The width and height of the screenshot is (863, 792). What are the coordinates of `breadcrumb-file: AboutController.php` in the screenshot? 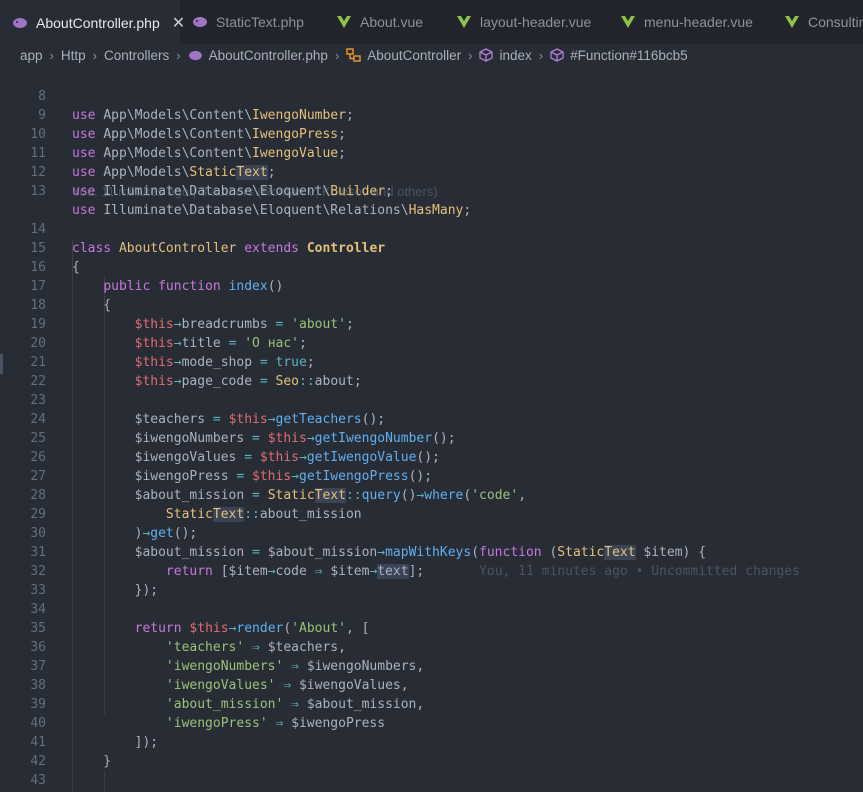 It's located at (258, 55).